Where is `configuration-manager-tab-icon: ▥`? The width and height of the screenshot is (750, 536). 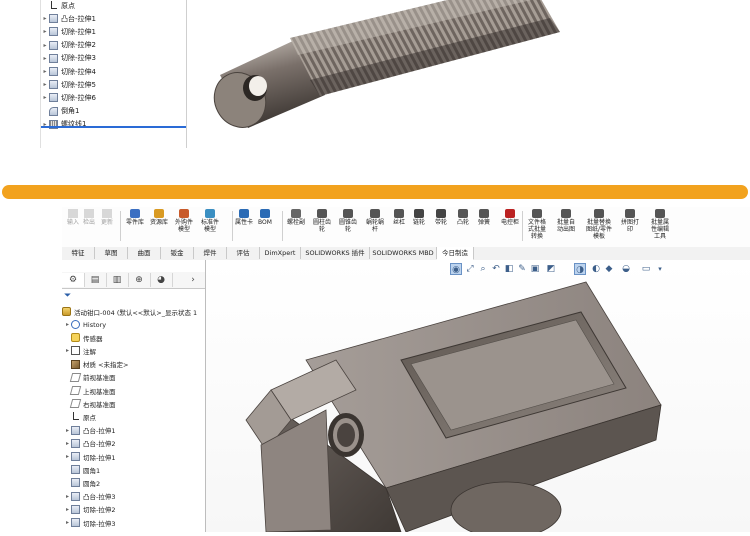 configuration-manager-tab-icon: ▥ is located at coordinates (117, 280).